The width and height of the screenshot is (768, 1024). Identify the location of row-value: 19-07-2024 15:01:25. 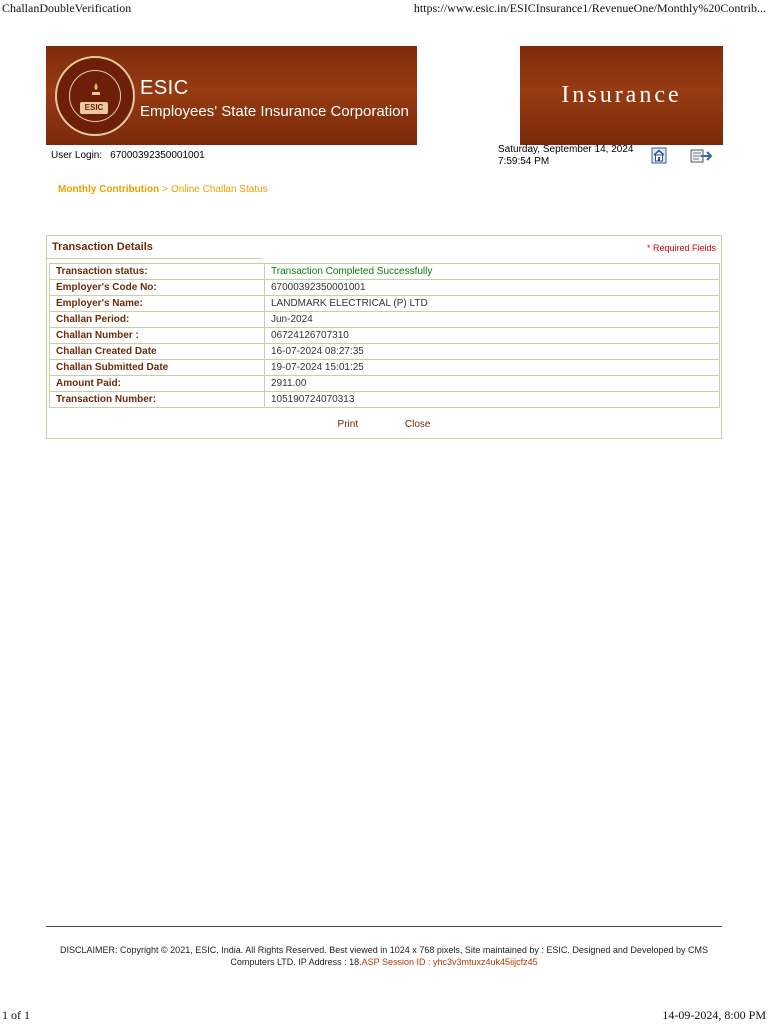
(492, 367).